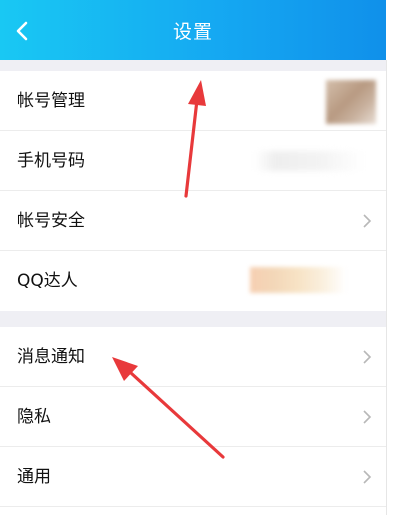  What do you see at coordinates (193, 506) in the screenshot?
I see `row-divider` at bounding box center [193, 506].